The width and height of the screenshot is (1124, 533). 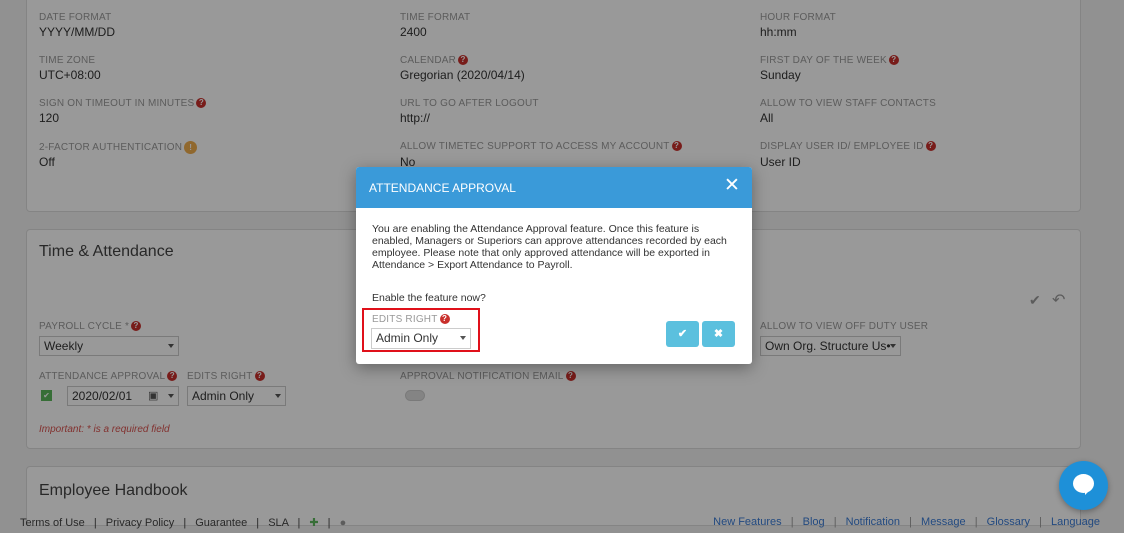 I want to click on modal-edits-right-select: Admin Only, so click(x=421, y=338).